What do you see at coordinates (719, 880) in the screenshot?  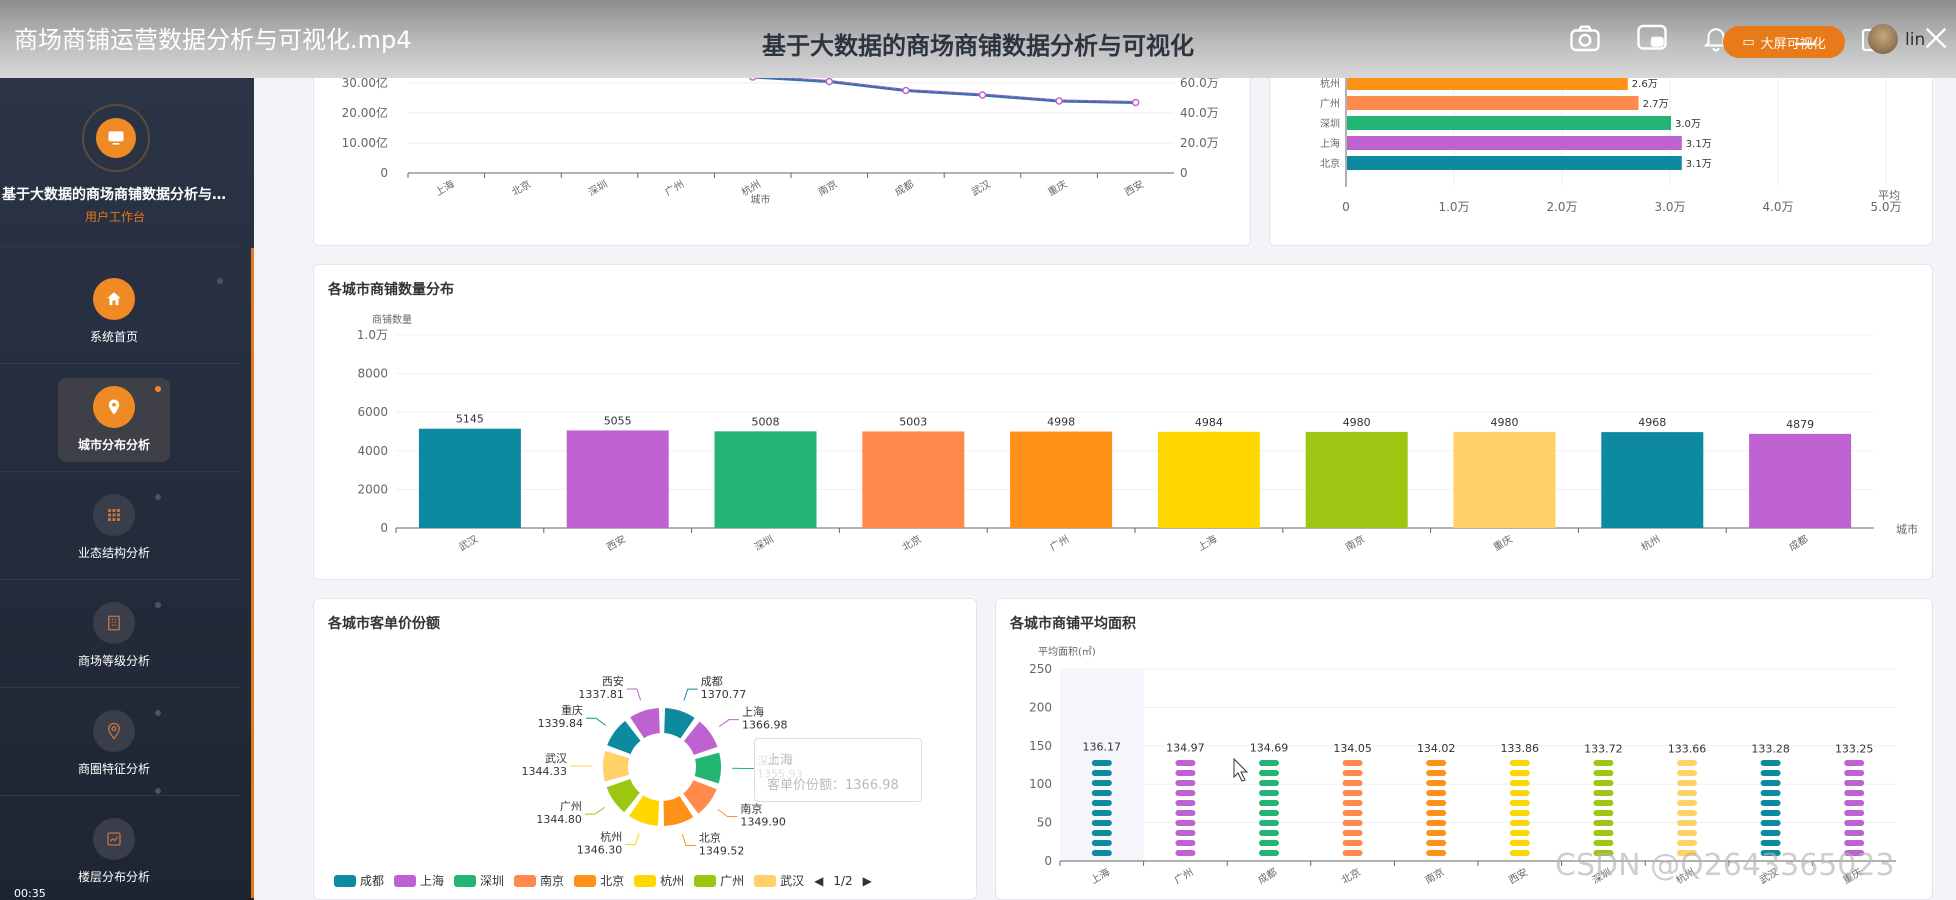 I see `legend-item: 广州` at bounding box center [719, 880].